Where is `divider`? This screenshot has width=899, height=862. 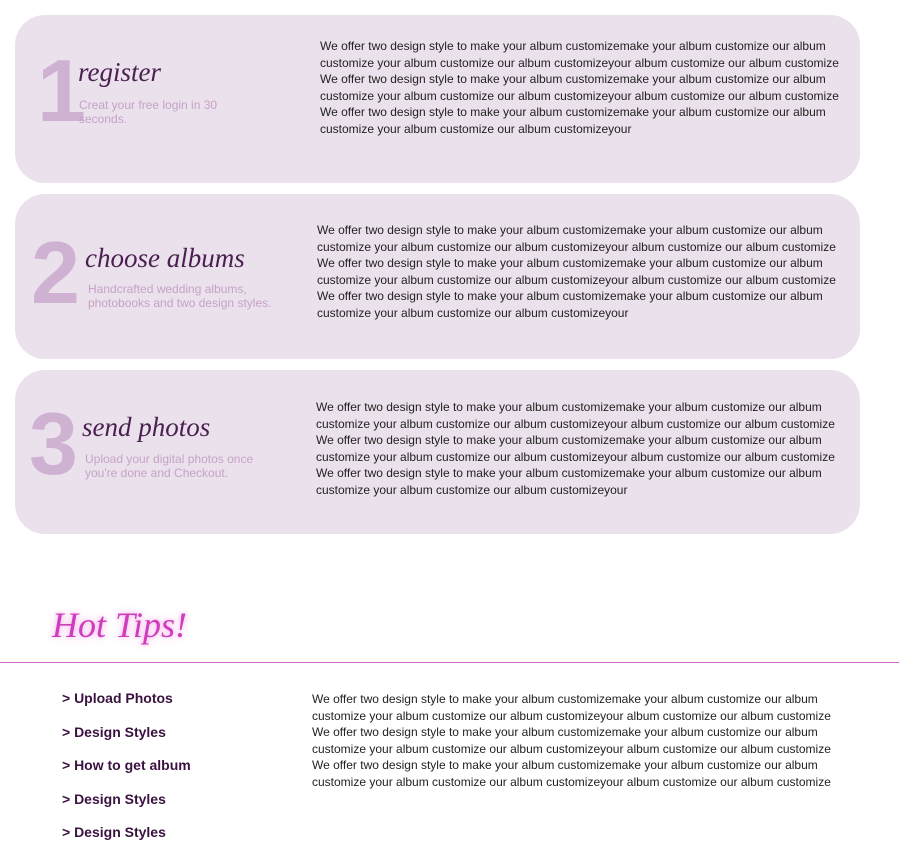 divider is located at coordinates (449, 662).